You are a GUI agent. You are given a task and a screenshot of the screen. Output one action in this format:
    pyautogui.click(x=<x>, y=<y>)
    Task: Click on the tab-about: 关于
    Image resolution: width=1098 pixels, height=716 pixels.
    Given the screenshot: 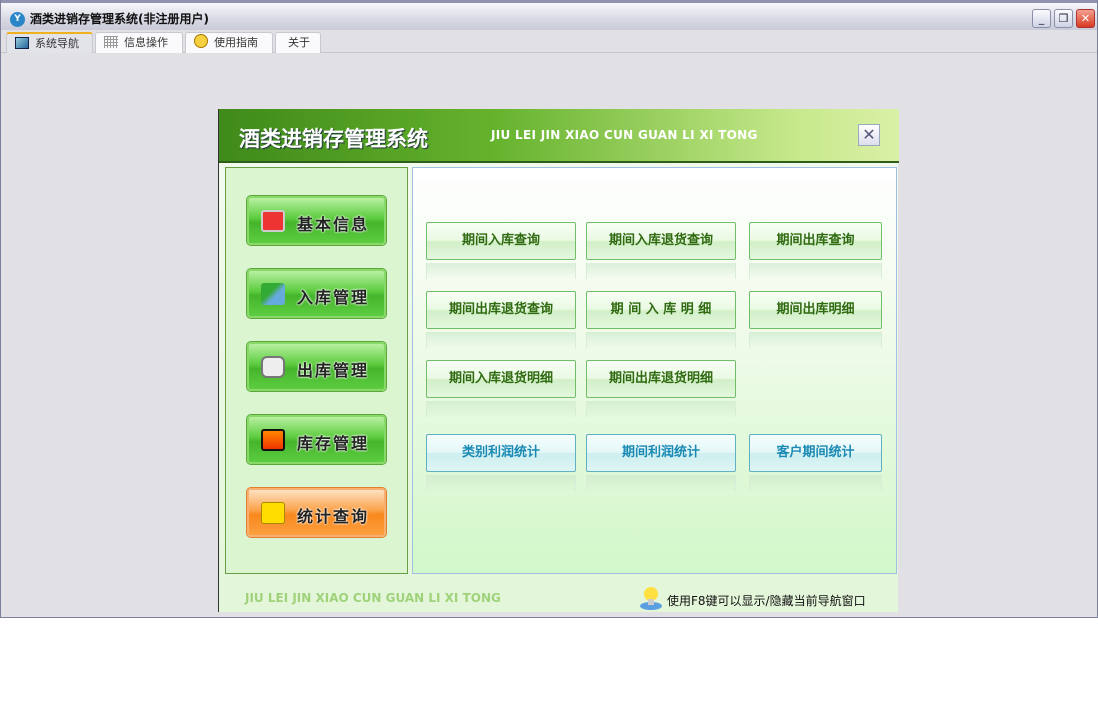 What is the action you would take?
    pyautogui.click(x=298, y=42)
    